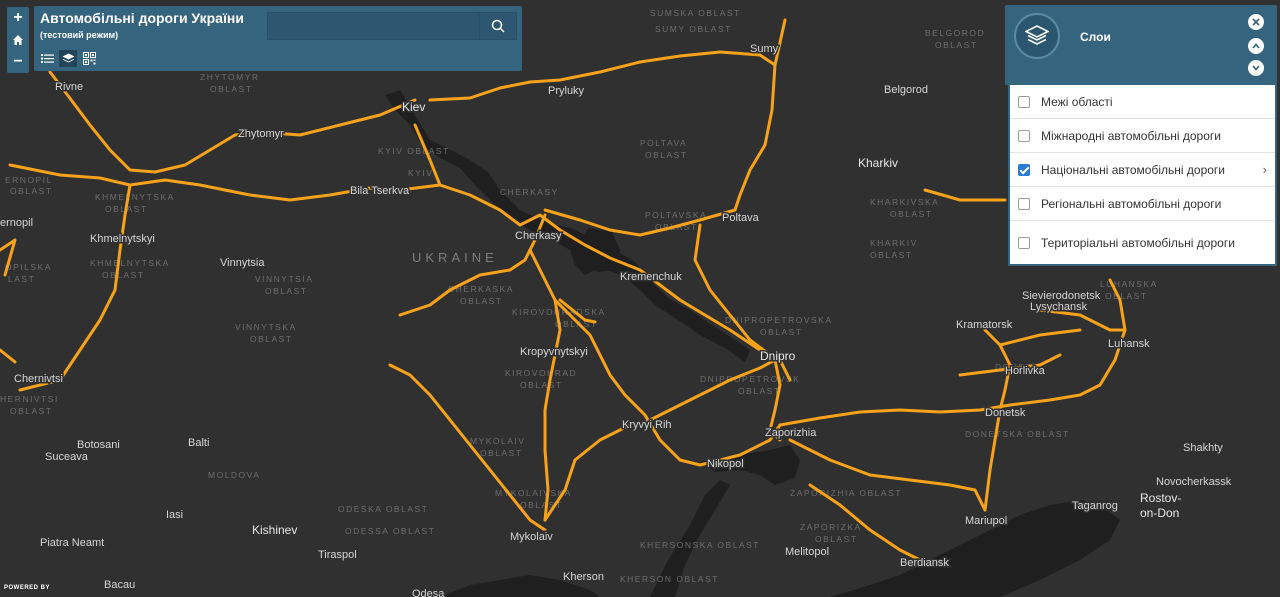 This screenshot has height=597, width=1280. Describe the element at coordinates (16, 223) in the screenshot. I see `svg-text: ernopil` at that location.